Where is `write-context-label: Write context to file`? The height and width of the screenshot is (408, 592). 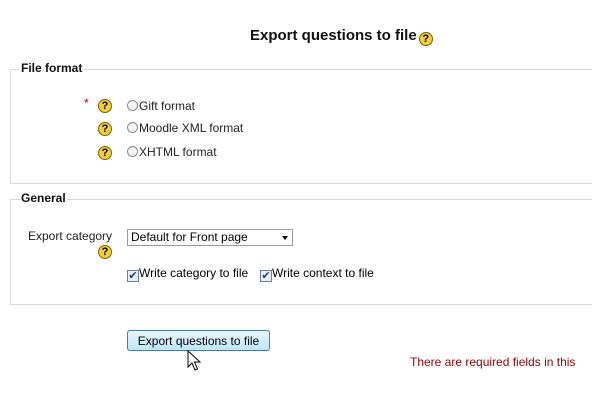
write-context-label: Write context to file is located at coordinates (323, 273).